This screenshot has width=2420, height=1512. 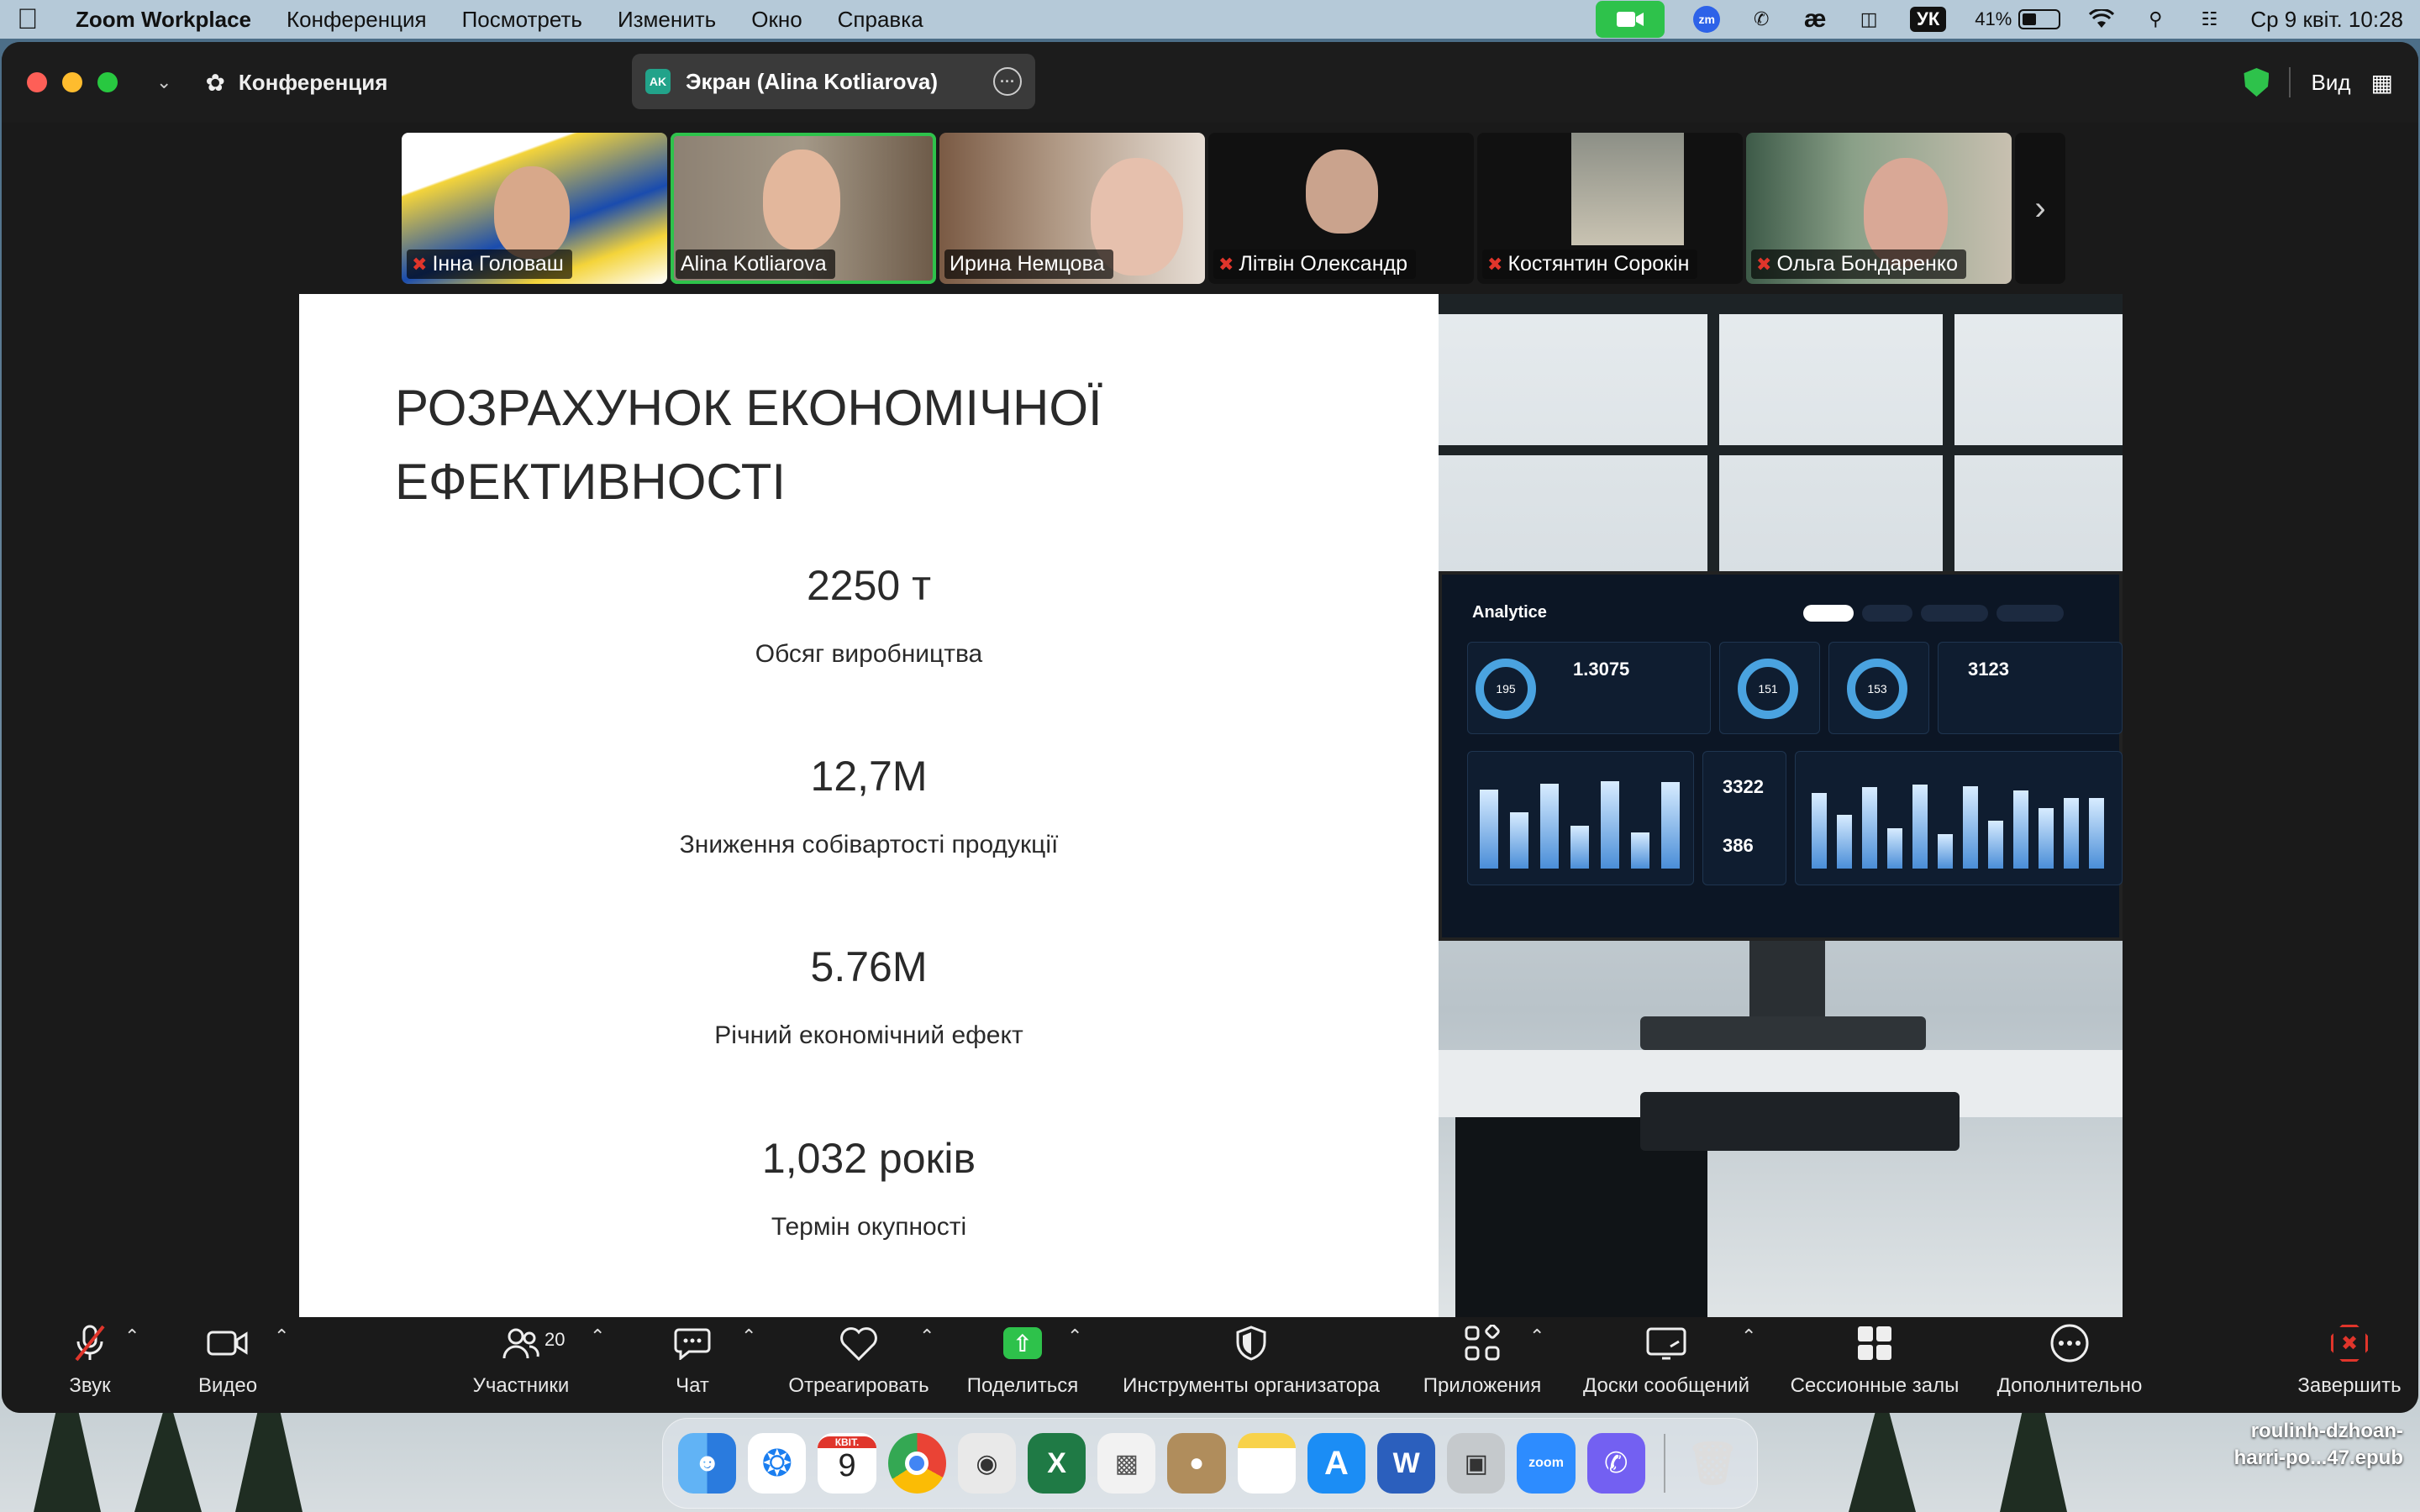 I want to click on menu-item-help: Справка, so click(x=880, y=20).